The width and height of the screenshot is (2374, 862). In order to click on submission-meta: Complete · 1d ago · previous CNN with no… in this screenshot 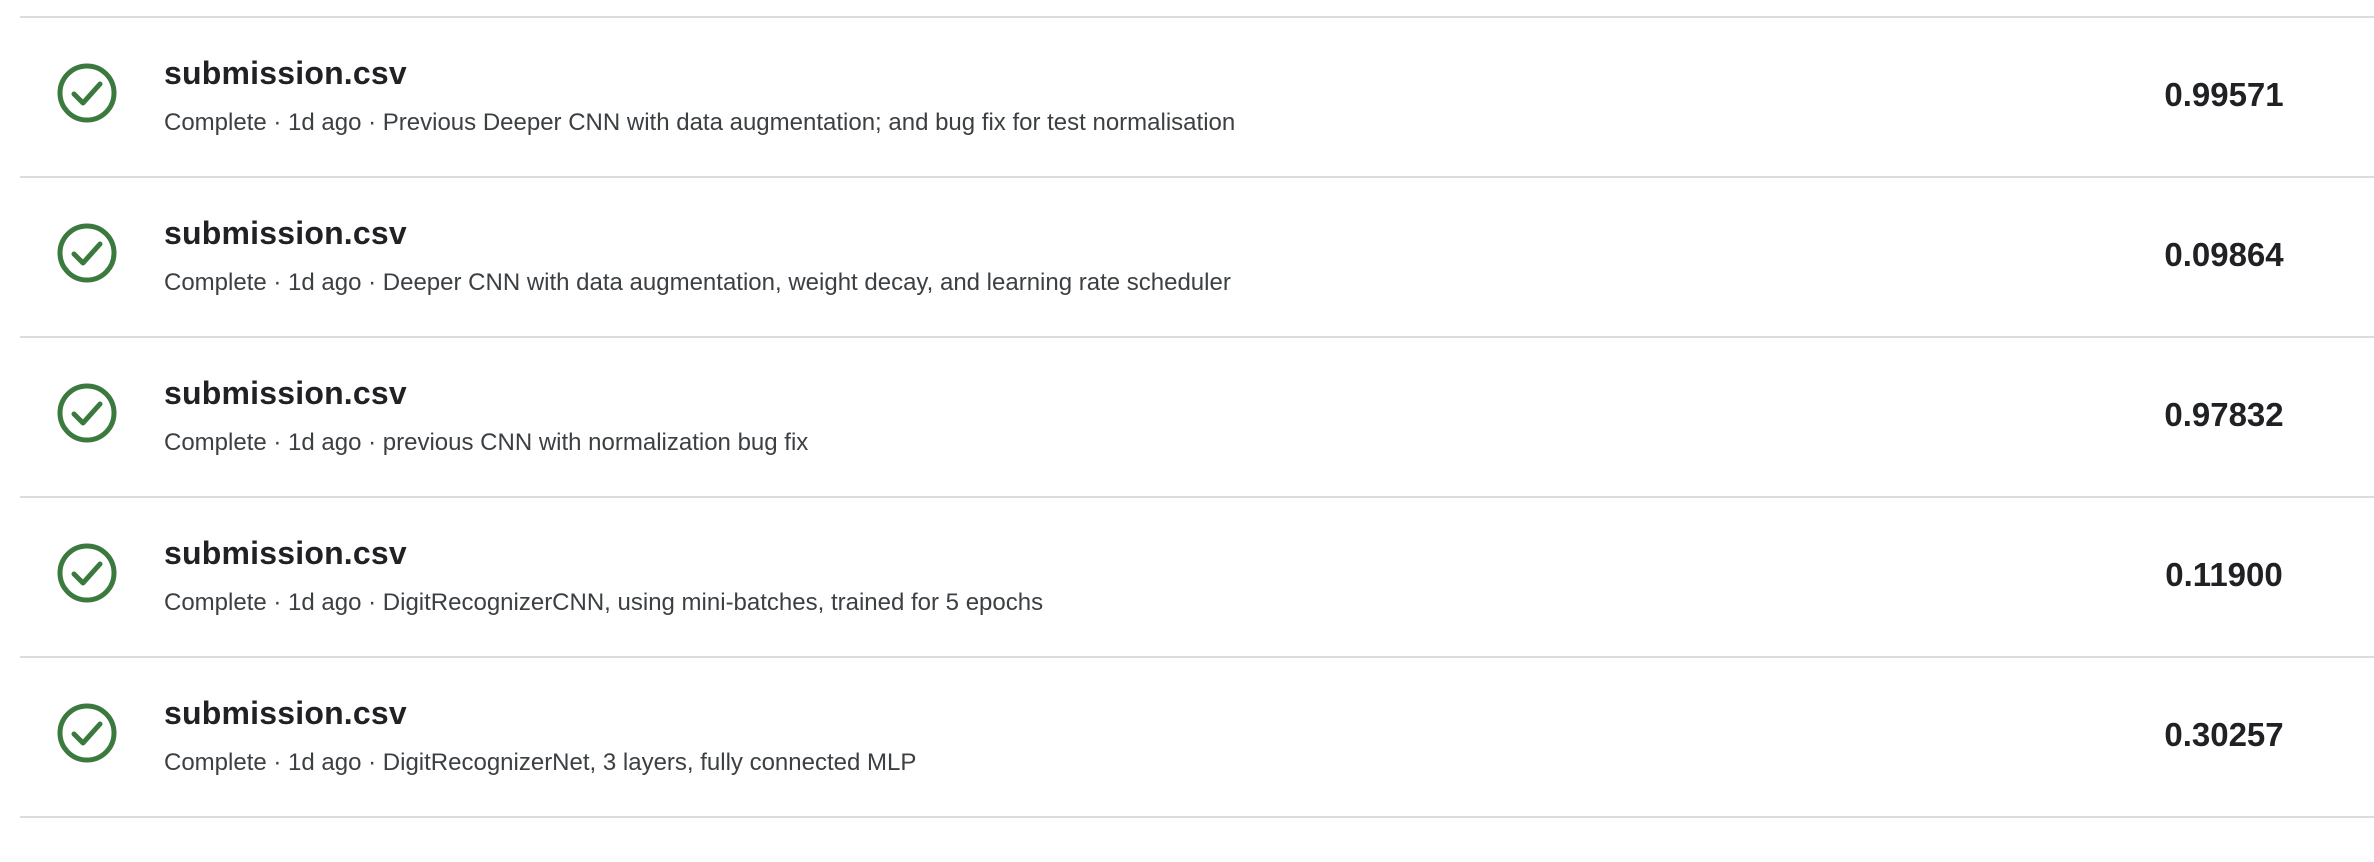, I will do `click(486, 442)`.